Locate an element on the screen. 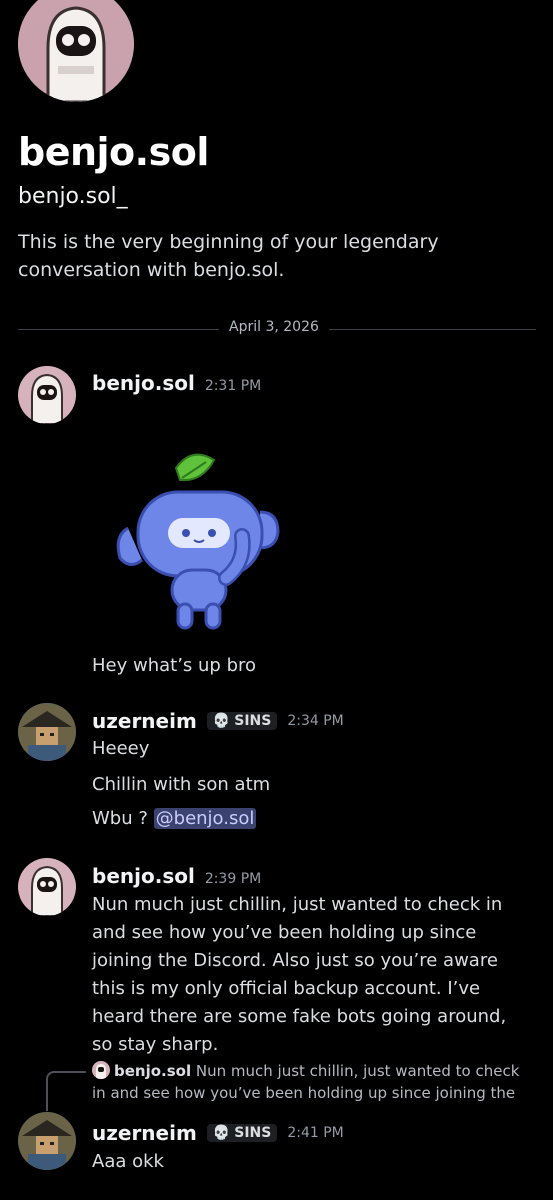  wumpus-sticker is located at coordinates (200, 543).